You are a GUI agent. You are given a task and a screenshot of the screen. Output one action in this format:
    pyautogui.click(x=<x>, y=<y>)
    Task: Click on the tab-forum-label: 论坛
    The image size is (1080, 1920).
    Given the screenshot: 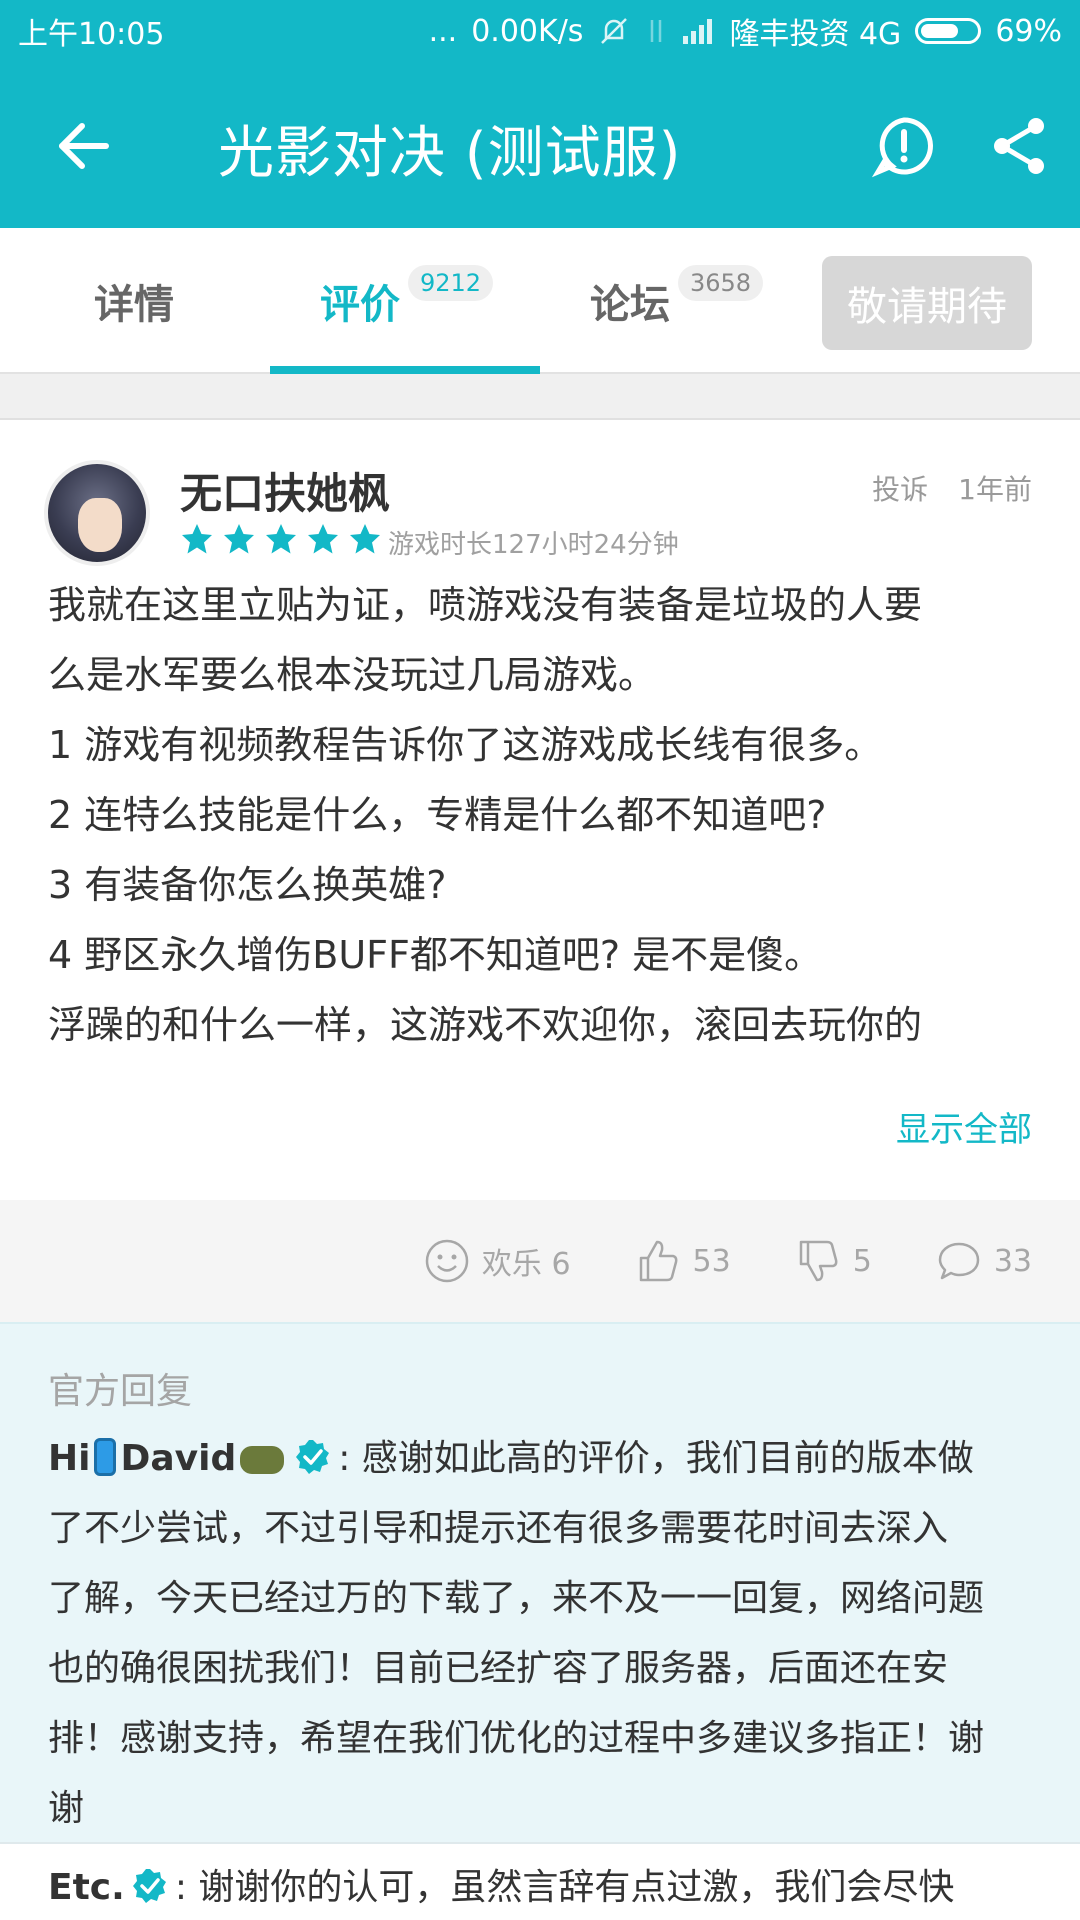 What is the action you would take?
    pyautogui.click(x=630, y=305)
    